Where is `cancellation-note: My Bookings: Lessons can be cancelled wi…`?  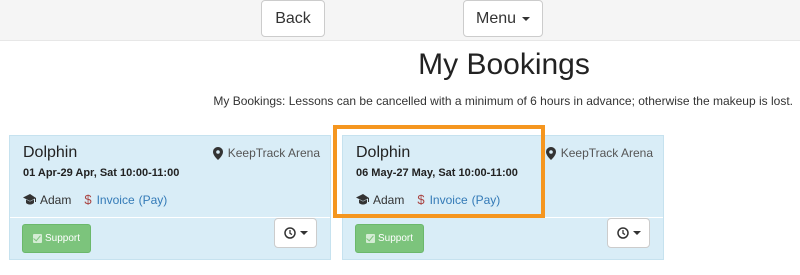
cancellation-note: My Bookings: Lessons can be cancelled wi… is located at coordinates (503, 101).